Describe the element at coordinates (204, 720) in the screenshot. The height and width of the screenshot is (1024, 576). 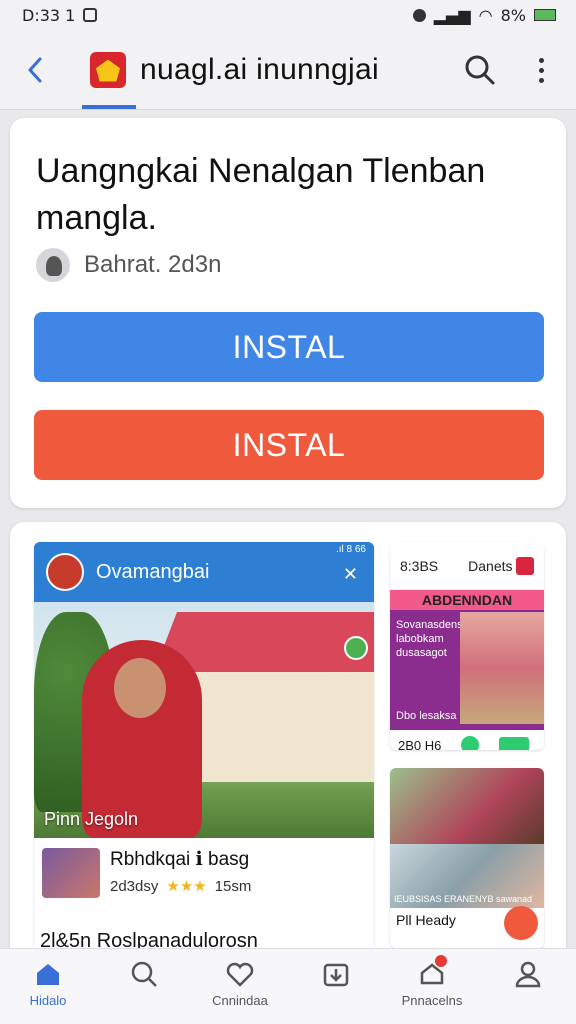
I see `preview-photo: Pinn Jegoln` at that location.